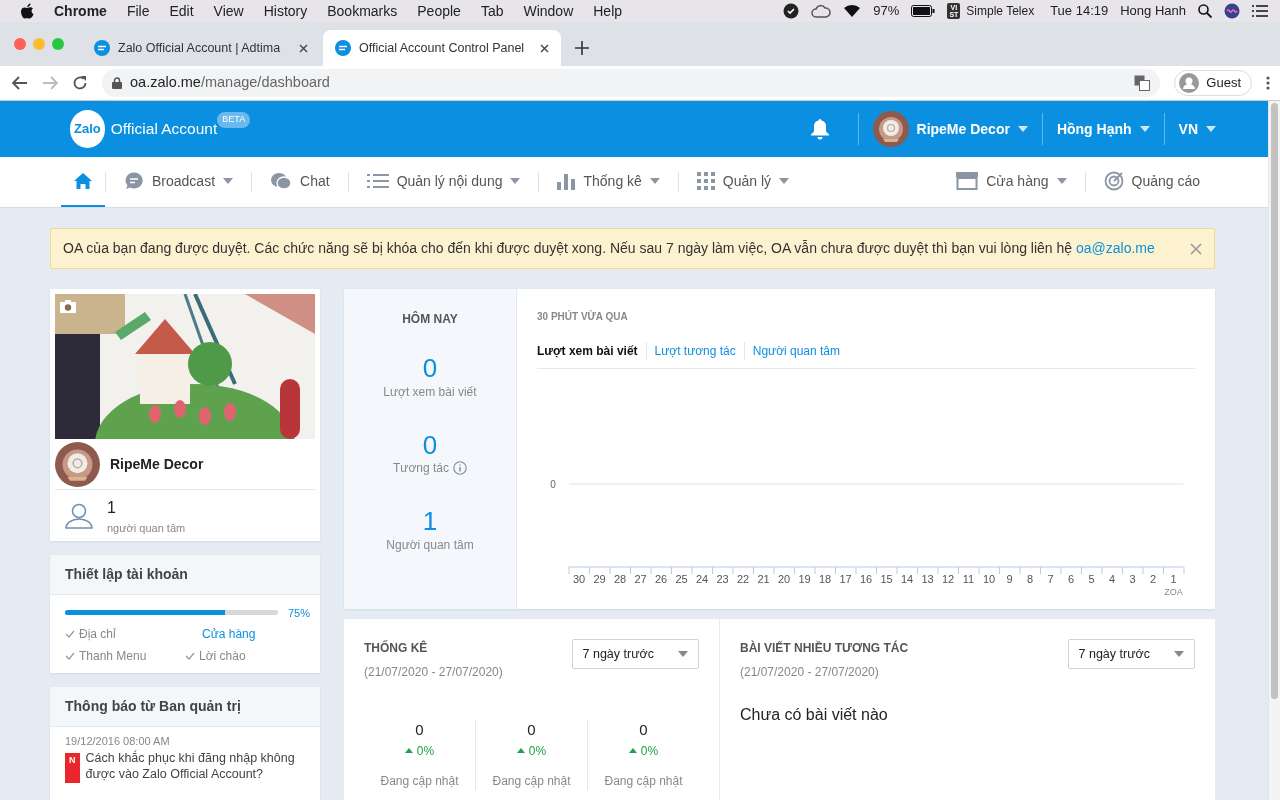  What do you see at coordinates (442, 48) in the screenshot?
I see `browser-tab: Official Account Control Panel` at bounding box center [442, 48].